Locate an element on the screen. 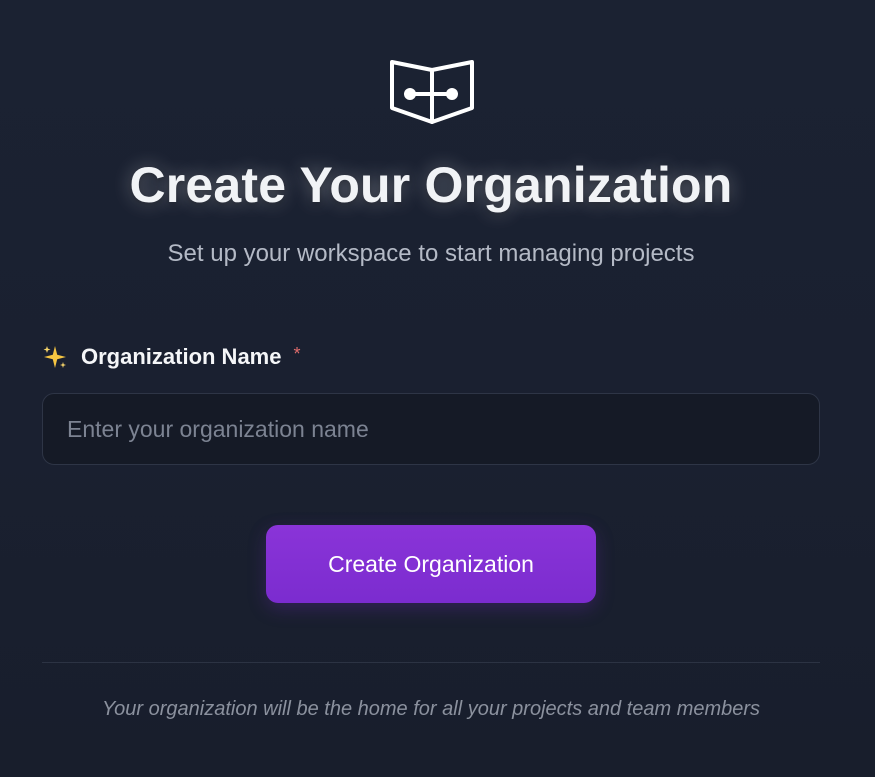 The width and height of the screenshot is (875, 777). book-connector-icon is located at coordinates (432, 92).